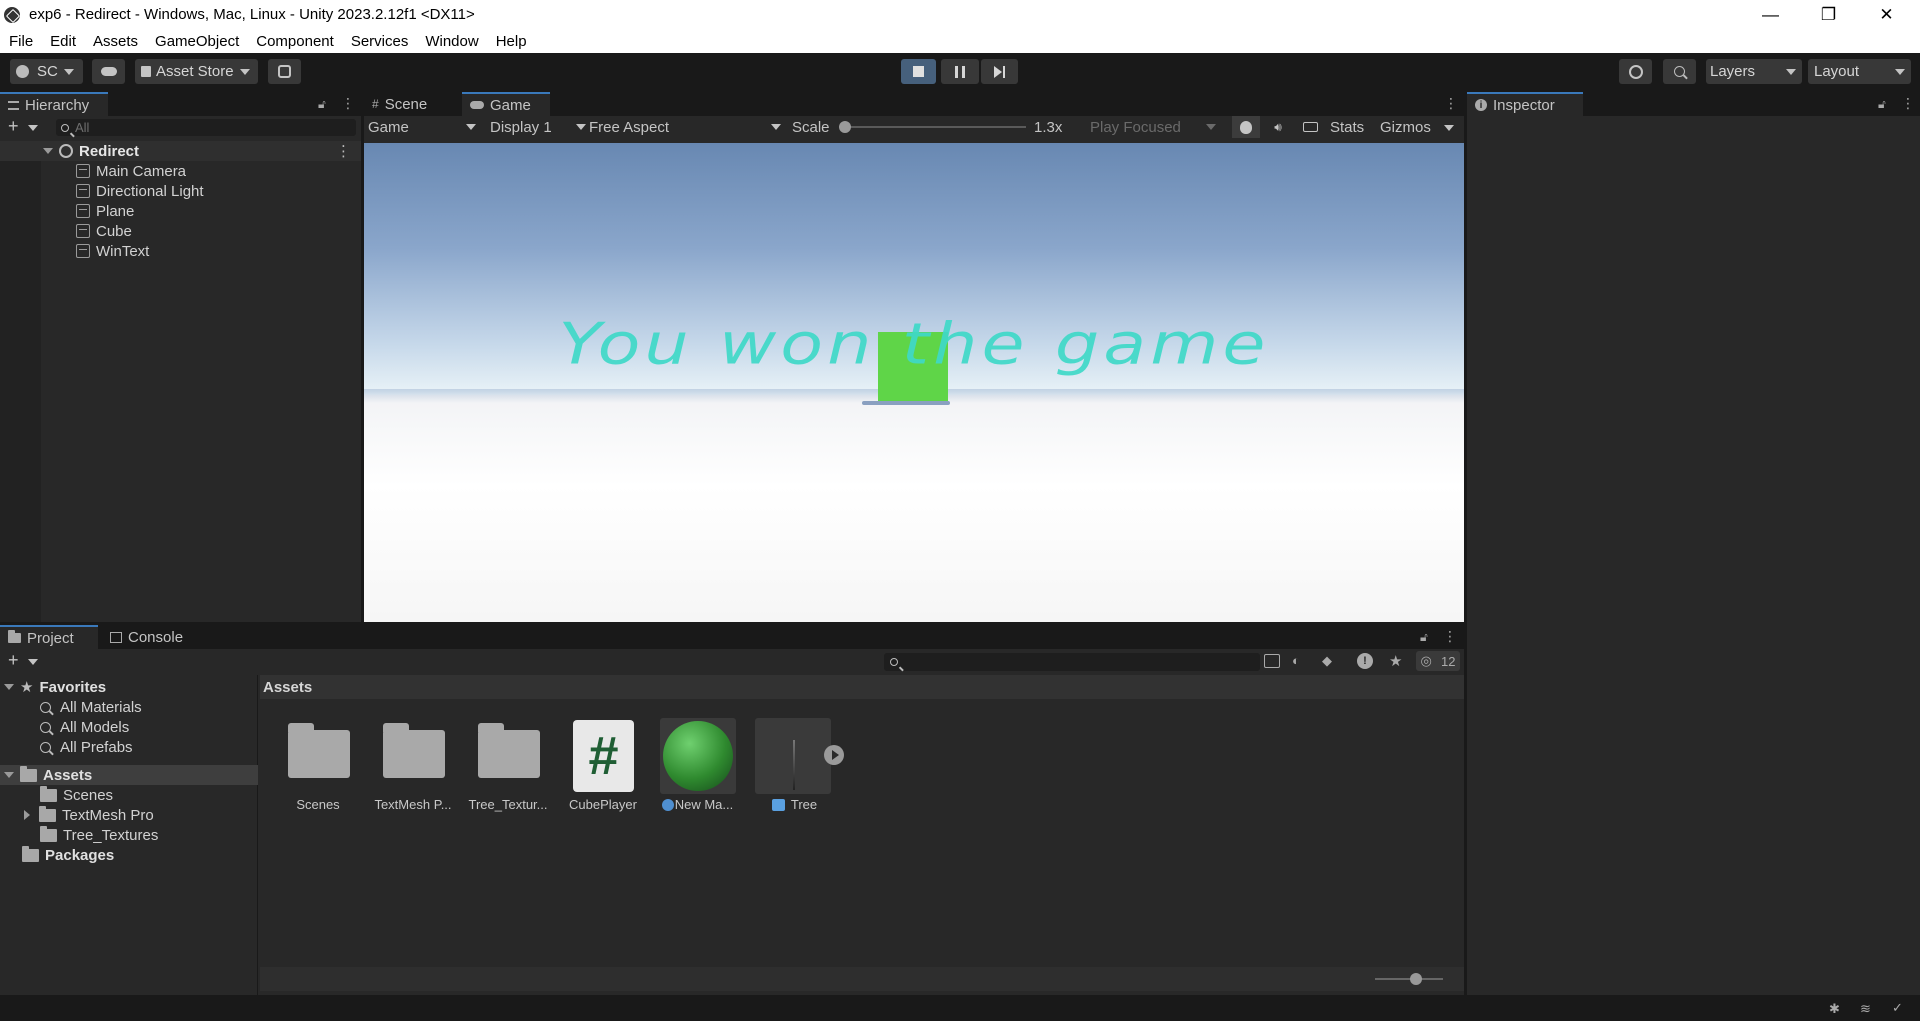 This screenshot has height=1021, width=1920. Describe the element at coordinates (86, 747) in the screenshot. I see `favorite-all-prefabs: All Prefabs` at that location.